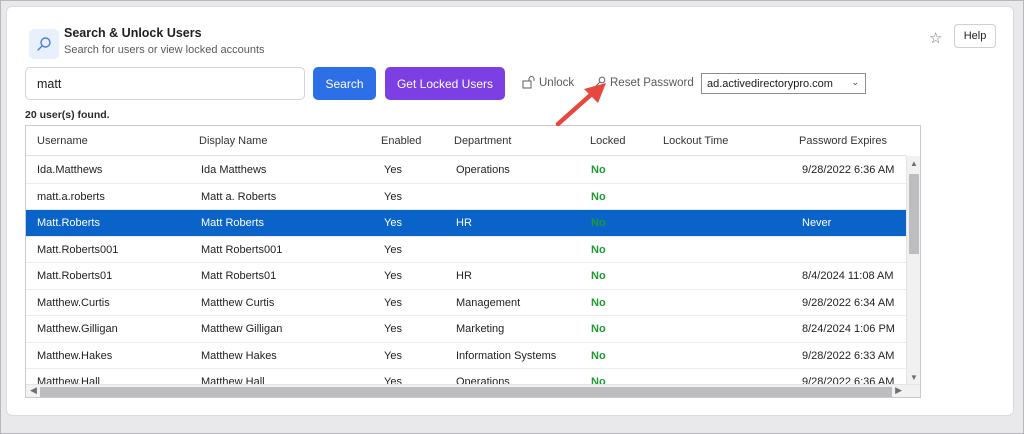  What do you see at coordinates (73, 302) in the screenshot?
I see `cell-username: Matthew.Curtis` at bounding box center [73, 302].